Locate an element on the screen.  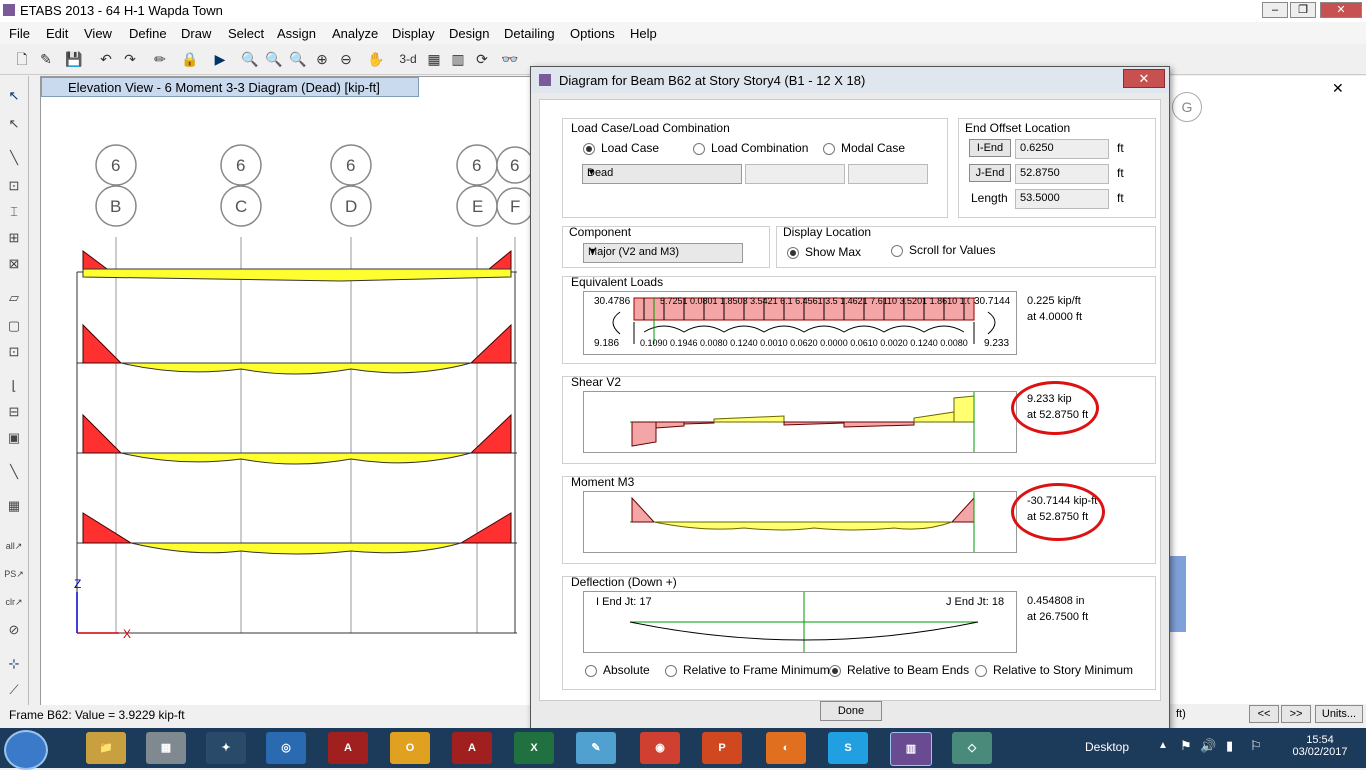
right-view-area: G is located at coordinates (1267, 390).